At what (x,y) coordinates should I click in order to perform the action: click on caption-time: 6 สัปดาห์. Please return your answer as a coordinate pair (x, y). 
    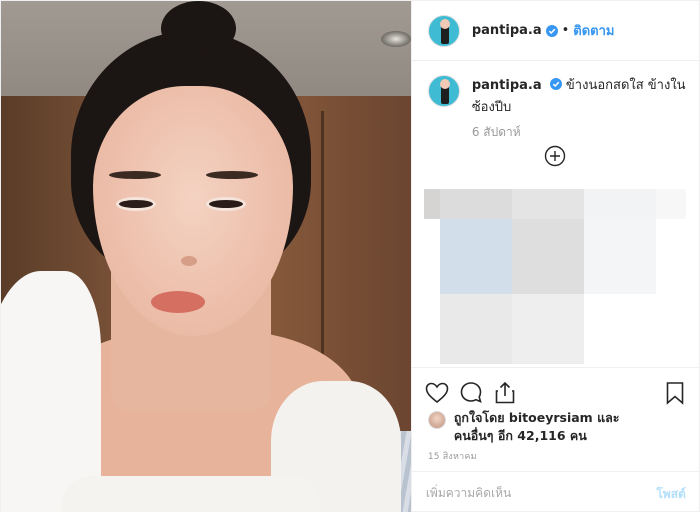
    Looking at the image, I should click on (496, 132).